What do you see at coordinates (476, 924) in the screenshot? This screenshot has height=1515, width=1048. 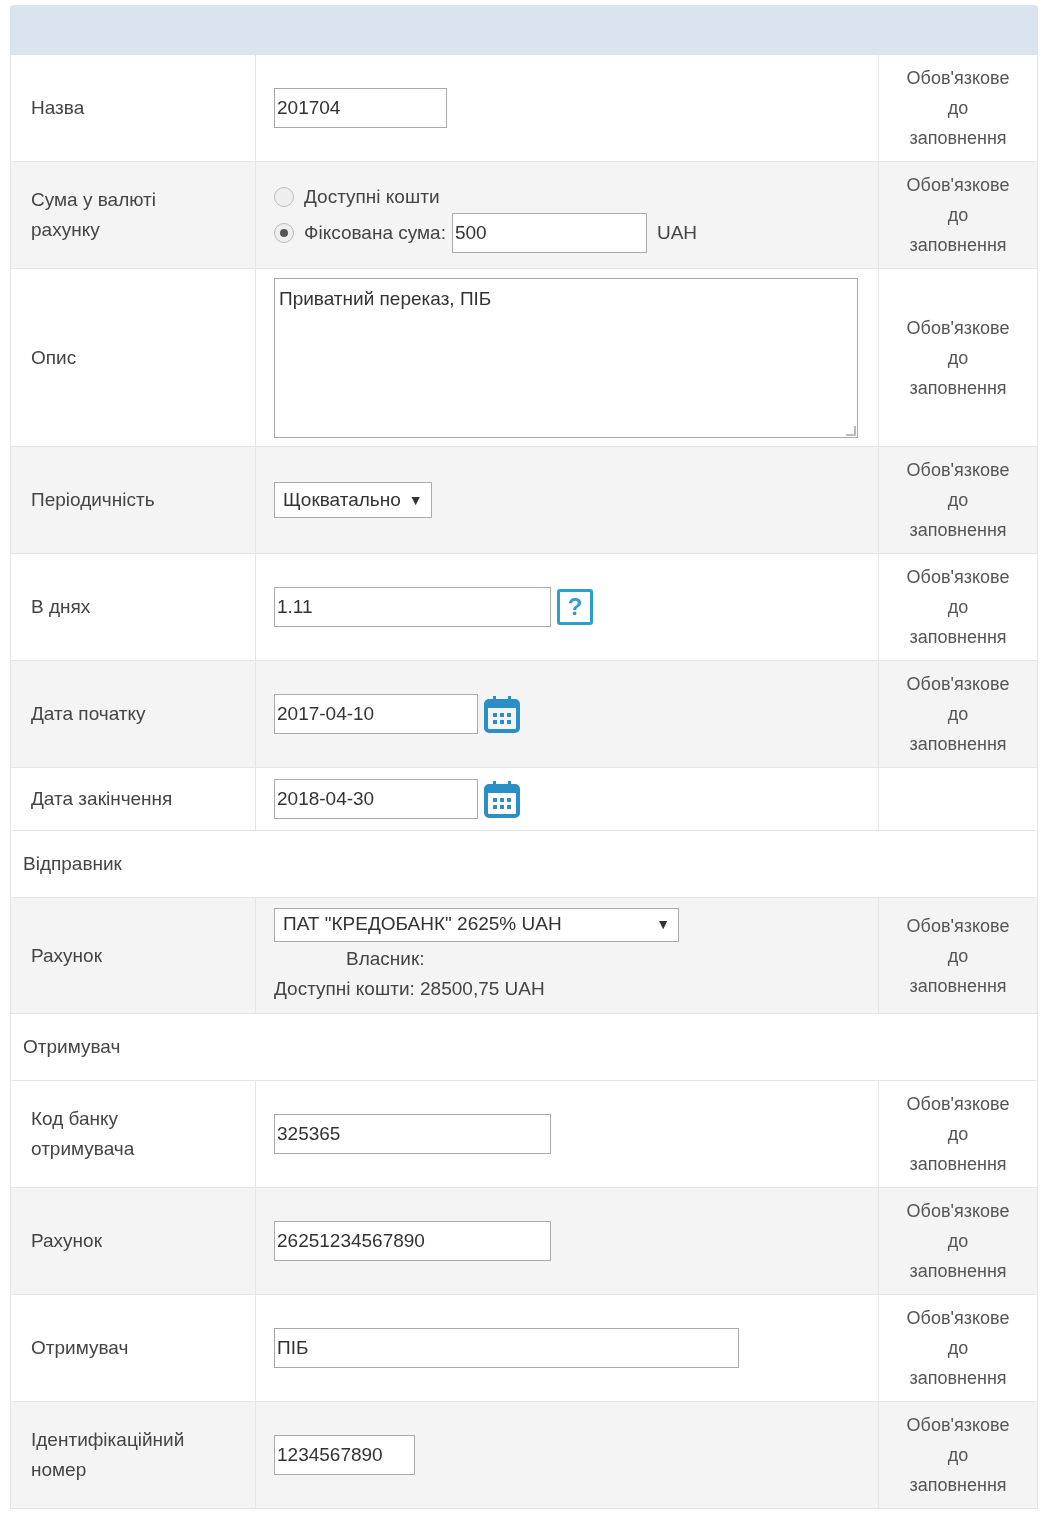 I see `dropdown: ПАТ "КРЕДОБАНК" 2625% UAH ▼` at bounding box center [476, 924].